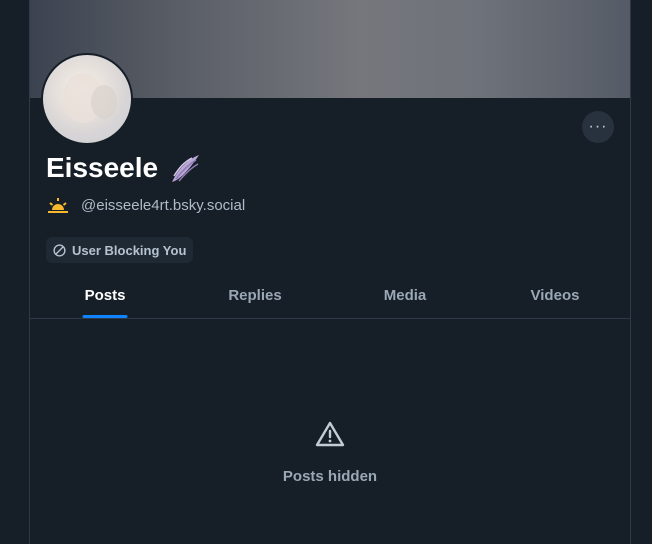  I want to click on tab-posts: Posts, so click(105, 295).